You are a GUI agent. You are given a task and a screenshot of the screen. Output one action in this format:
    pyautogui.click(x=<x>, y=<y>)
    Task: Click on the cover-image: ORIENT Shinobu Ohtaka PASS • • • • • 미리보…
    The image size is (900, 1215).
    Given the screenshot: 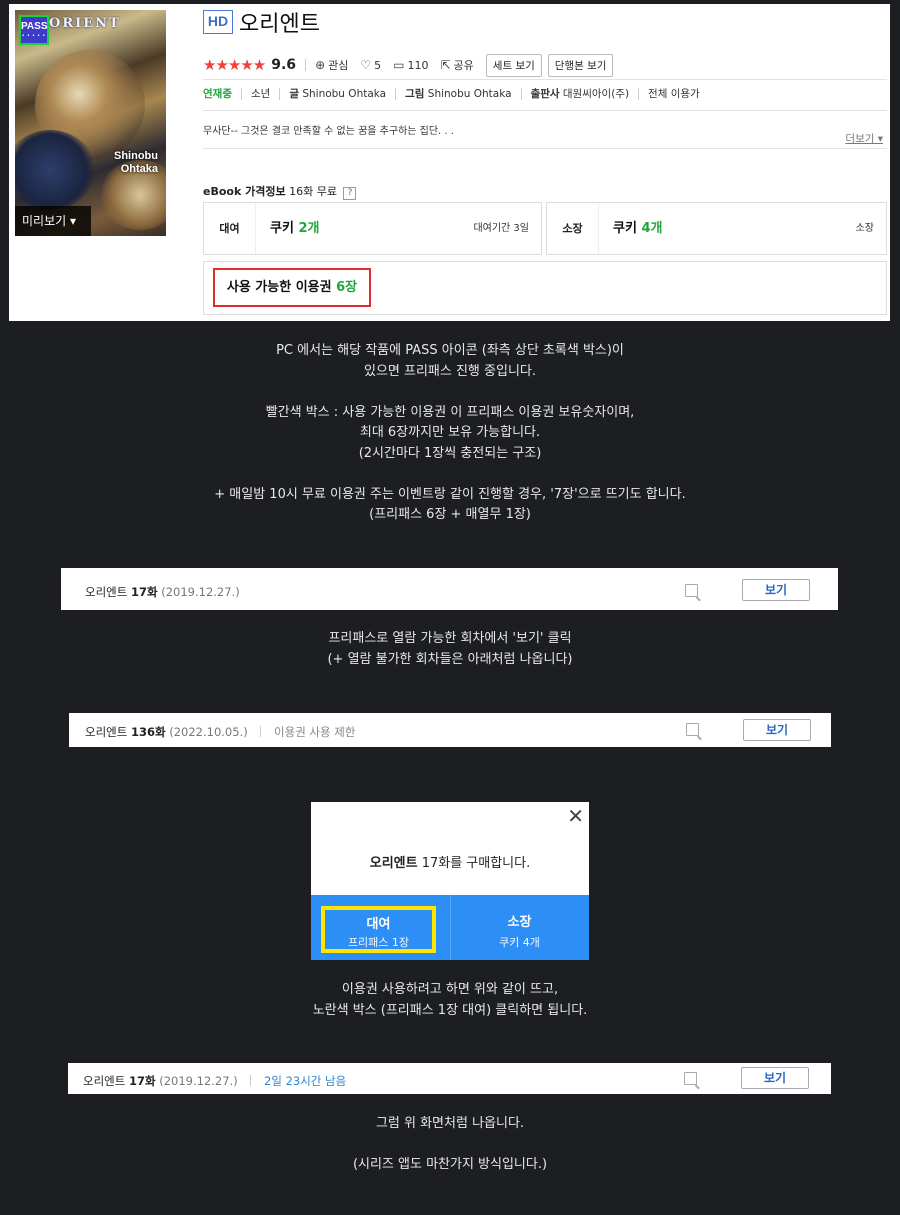 What is the action you would take?
    pyautogui.click(x=90, y=123)
    